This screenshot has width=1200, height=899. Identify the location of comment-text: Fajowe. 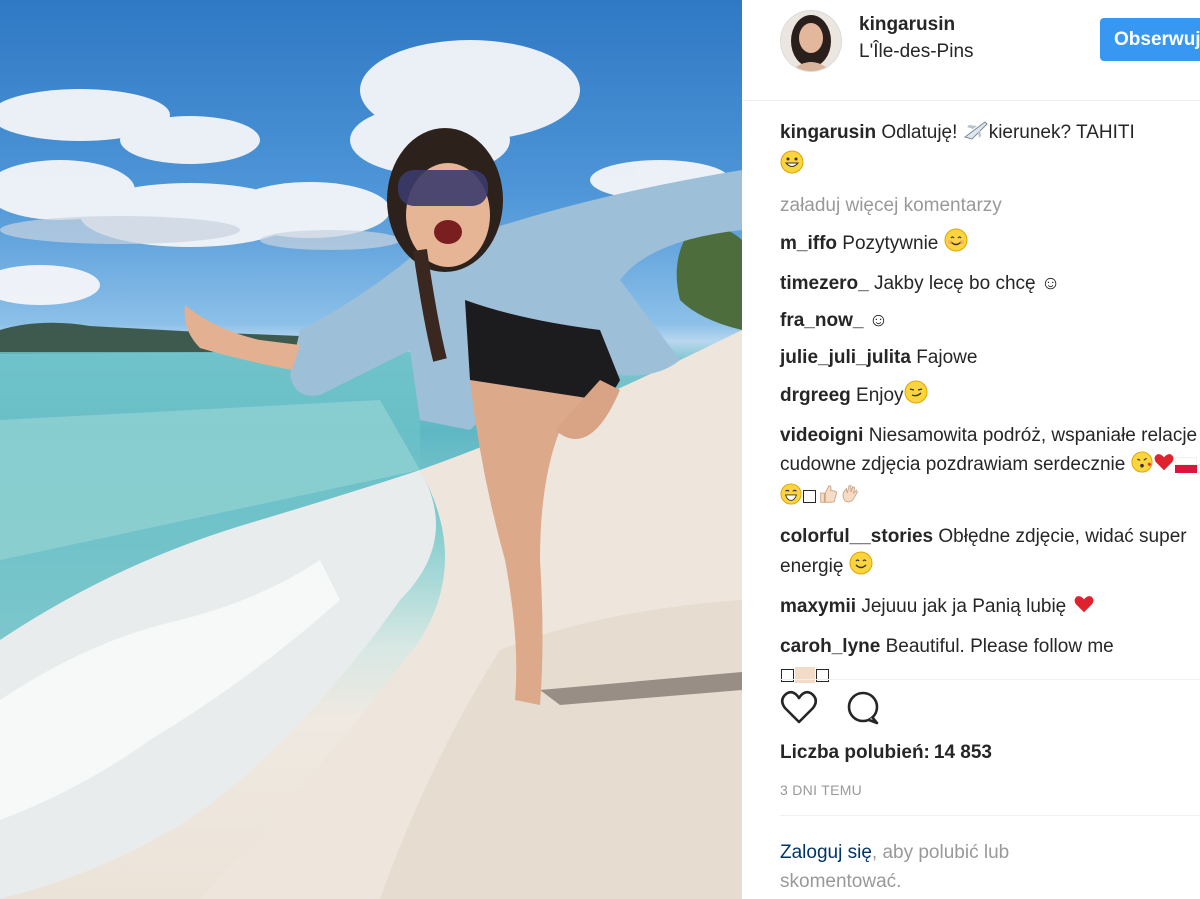
(947, 357).